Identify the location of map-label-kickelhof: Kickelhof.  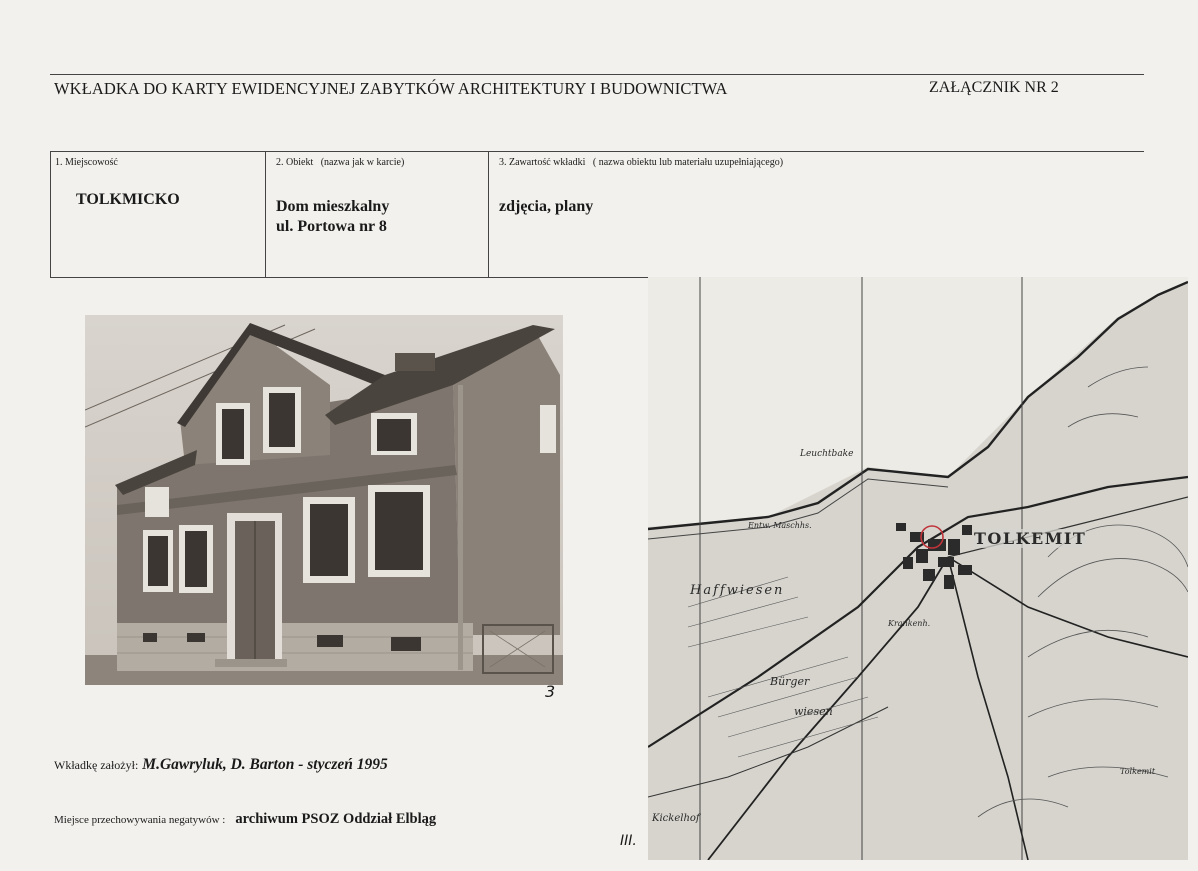
(676, 818).